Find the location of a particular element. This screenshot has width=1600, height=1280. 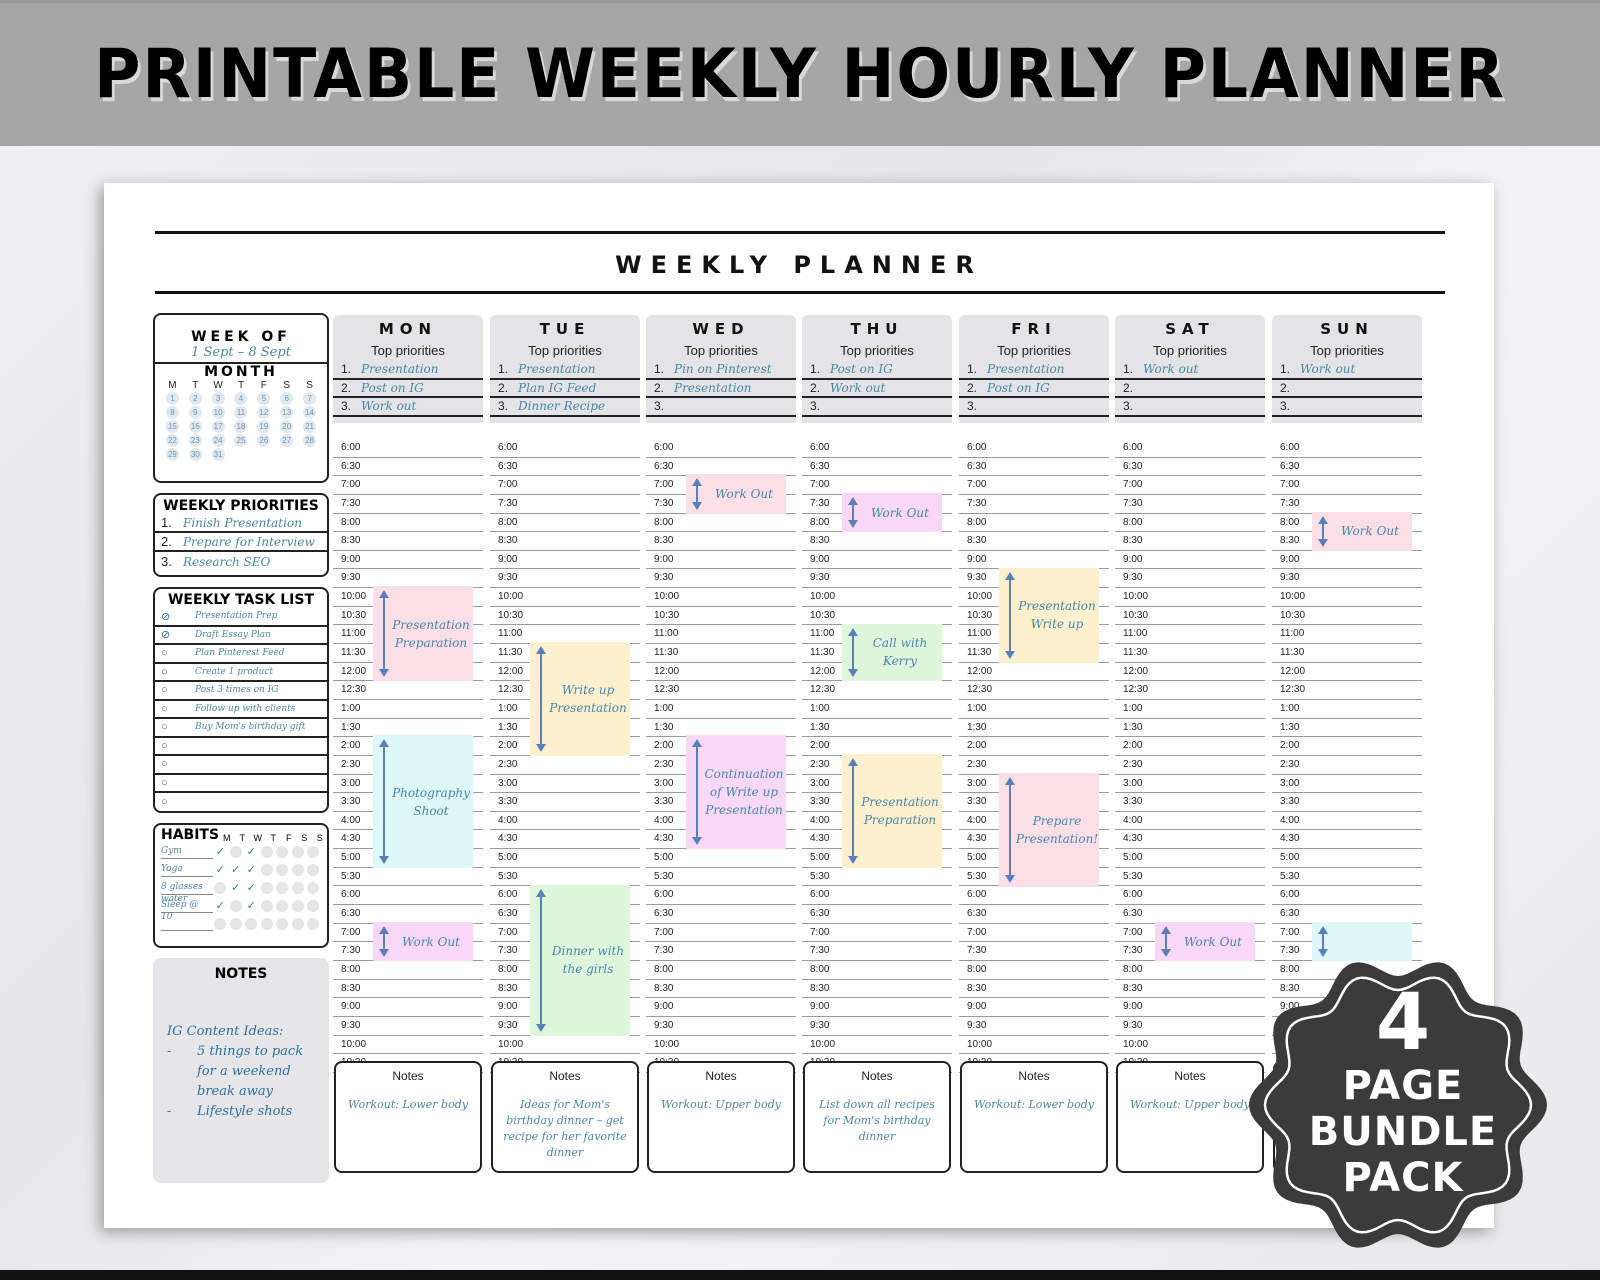

weekly-priority-row: 3. Research SEO is located at coordinates (241, 561).